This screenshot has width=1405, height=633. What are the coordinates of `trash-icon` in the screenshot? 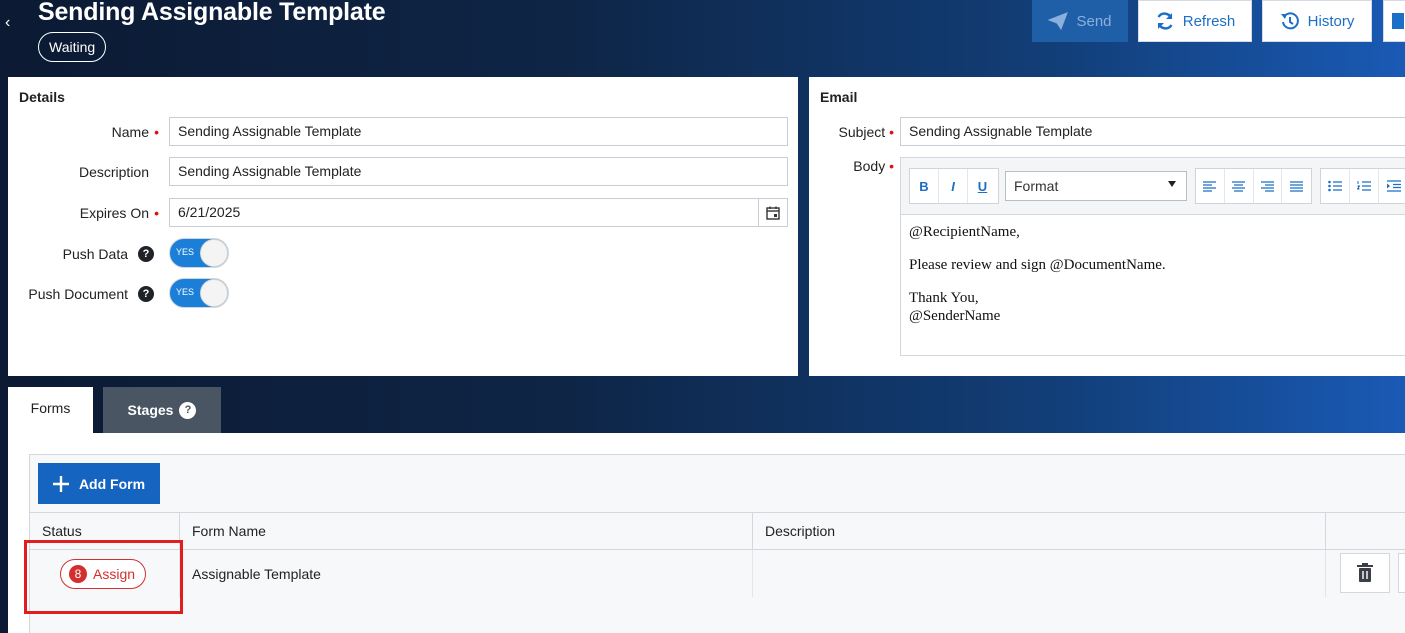 It's located at (1365, 572).